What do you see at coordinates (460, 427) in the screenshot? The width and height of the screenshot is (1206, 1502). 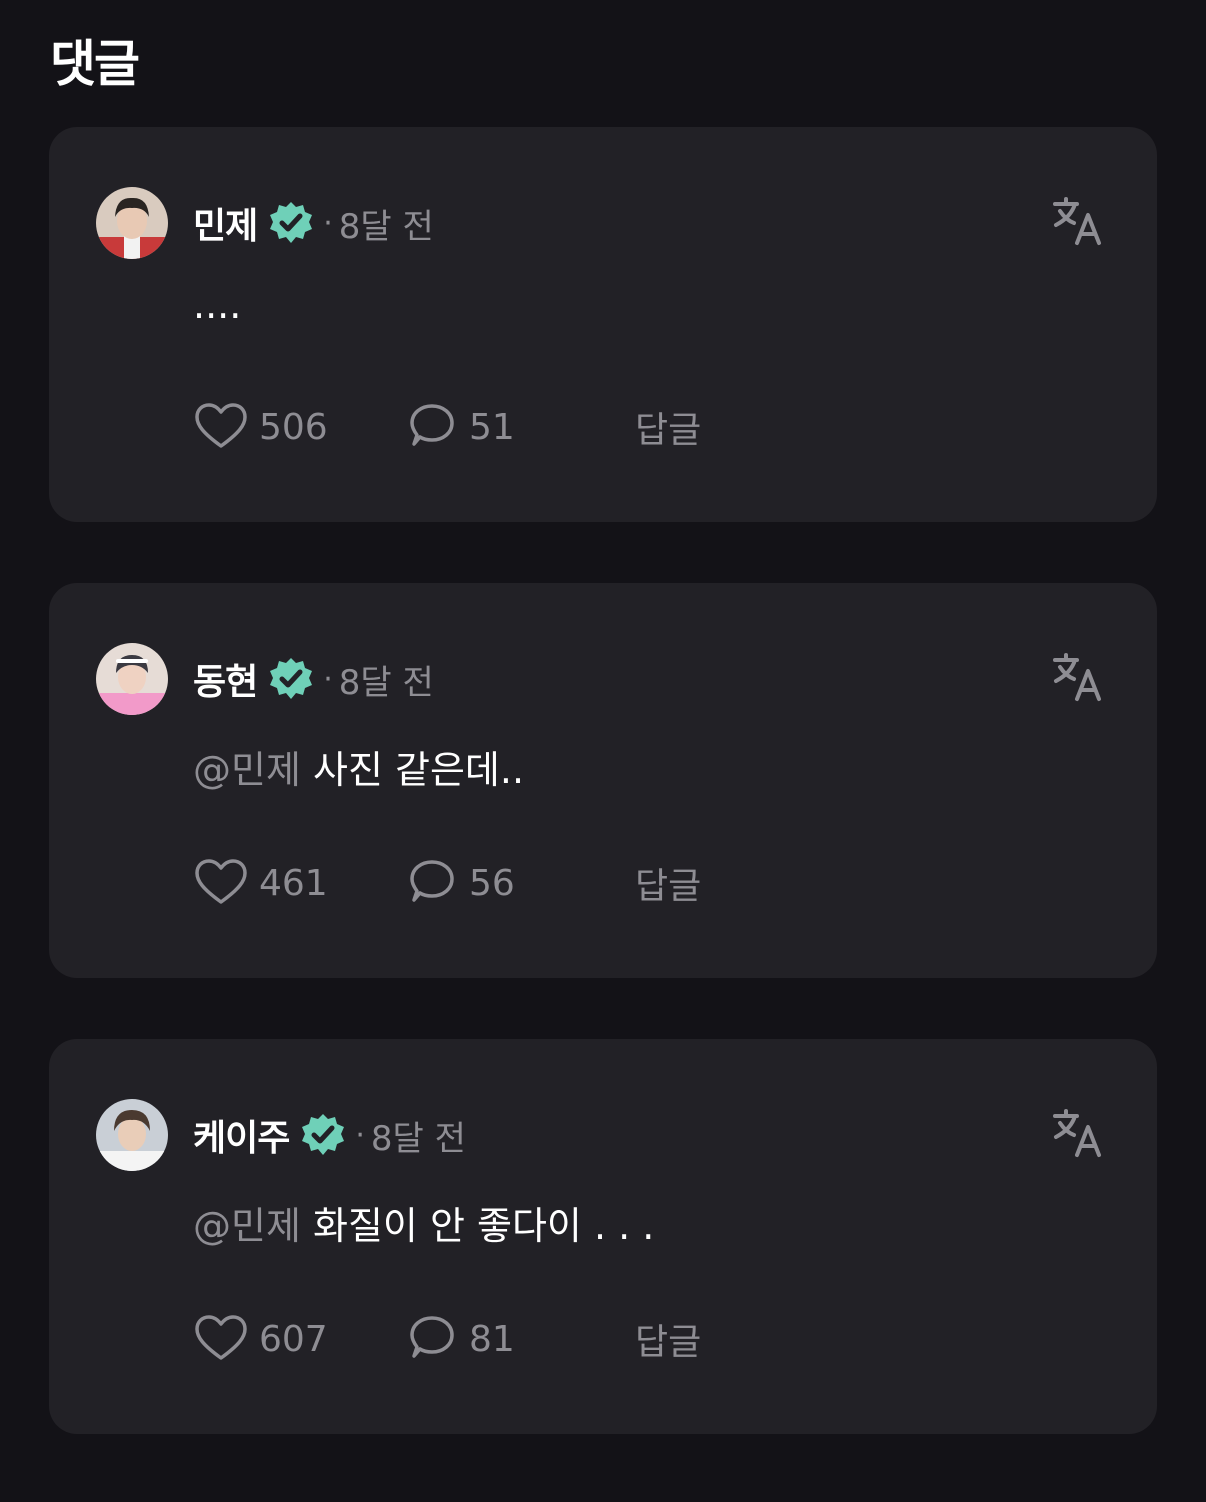 I see `replies-button: 51` at bounding box center [460, 427].